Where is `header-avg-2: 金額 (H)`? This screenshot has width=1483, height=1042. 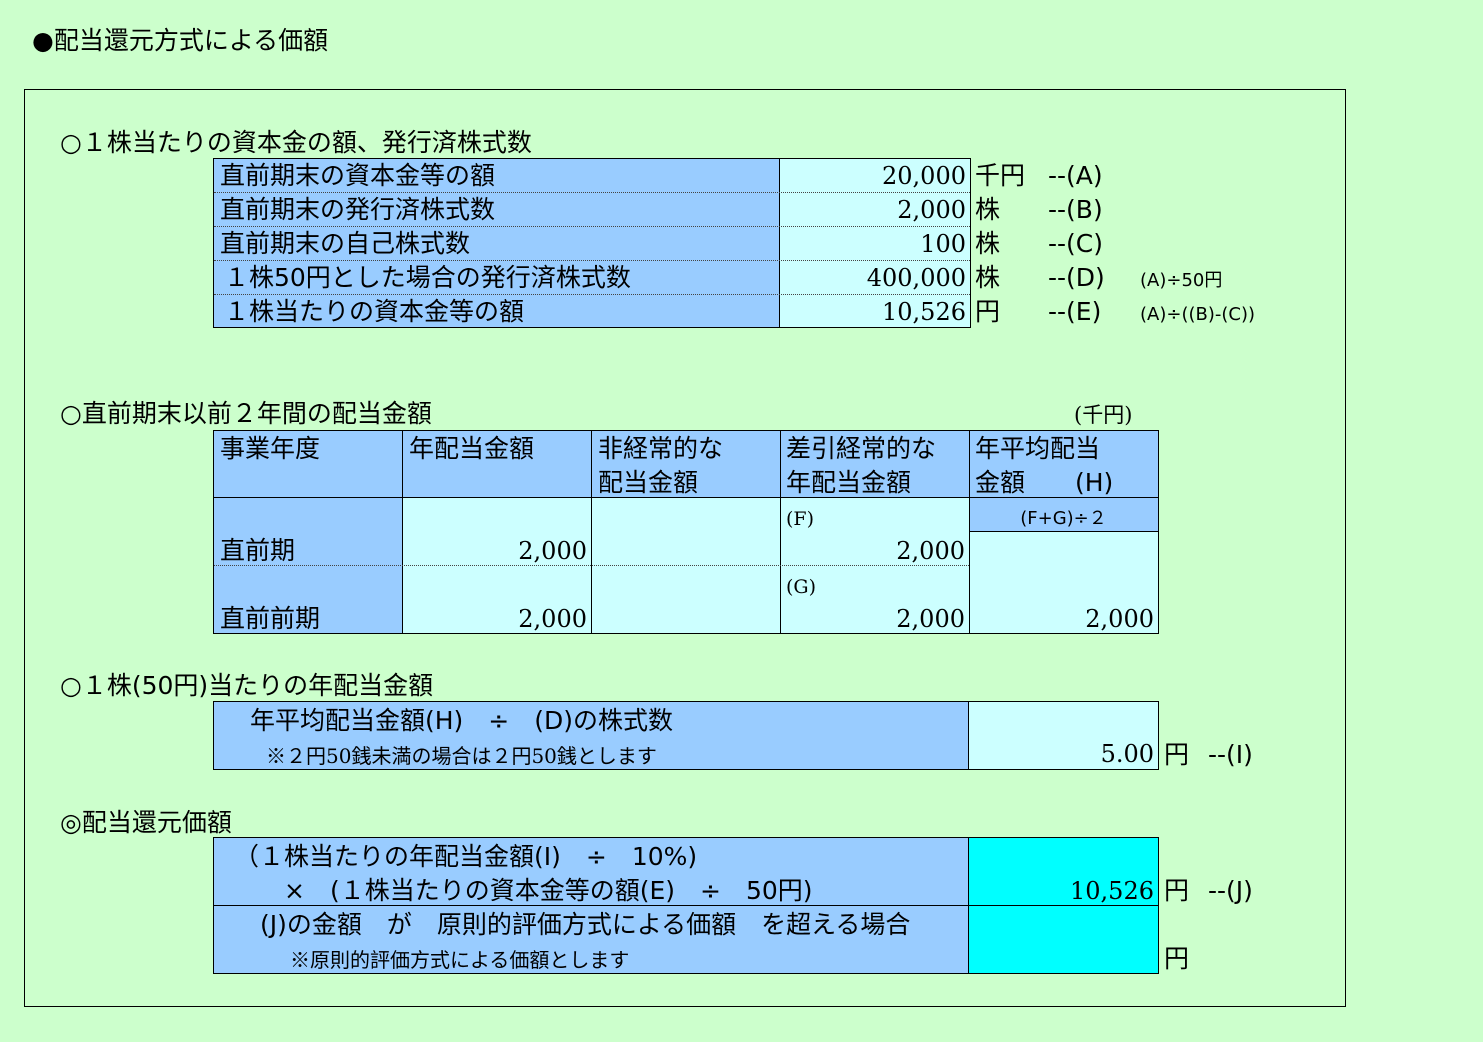
header-avg-2: 金額 (H) is located at coordinates (1044, 482).